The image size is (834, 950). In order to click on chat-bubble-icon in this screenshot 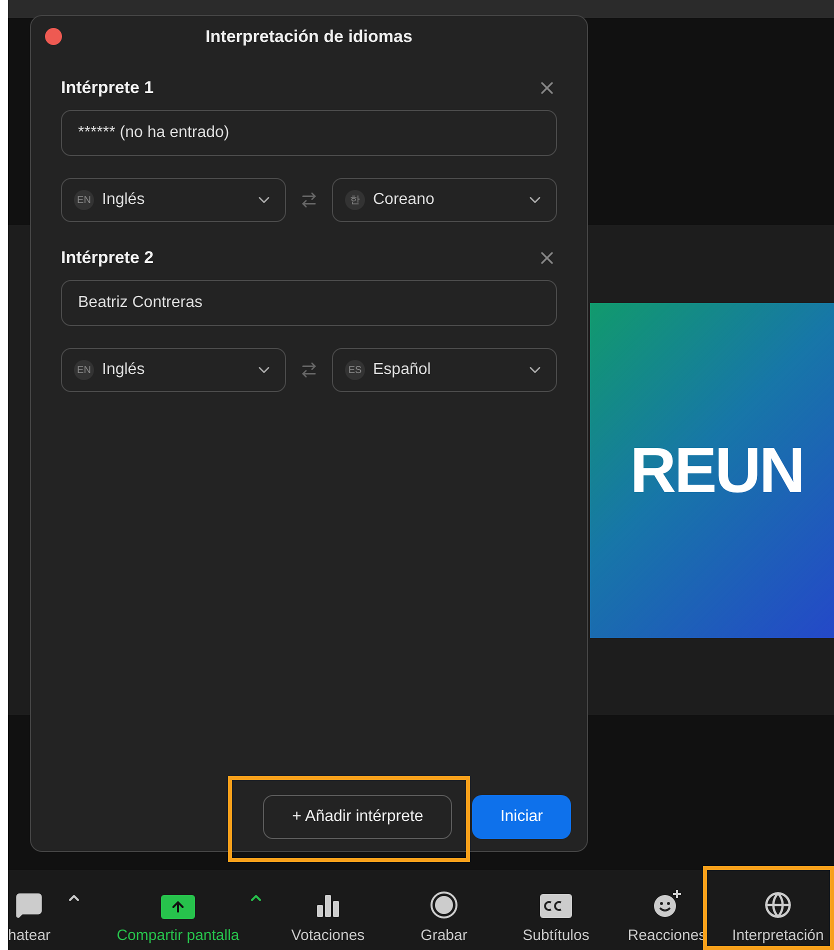, I will do `click(29, 905)`.